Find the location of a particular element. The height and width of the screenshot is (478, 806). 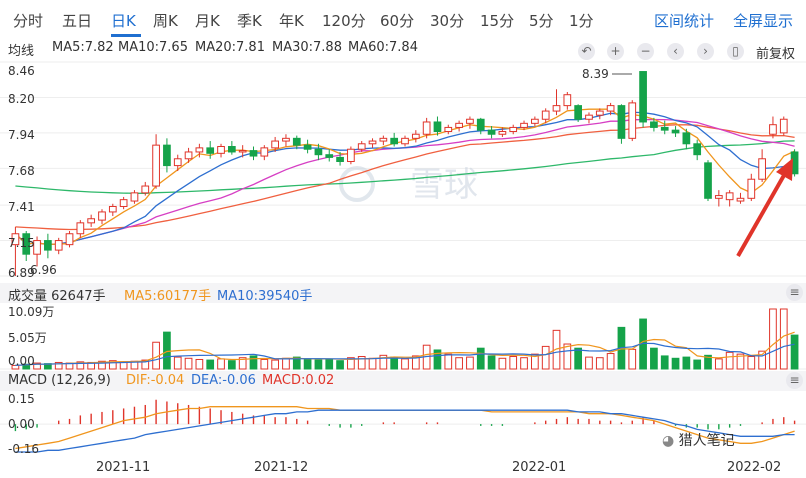

macd-value: MACD:0.02 is located at coordinates (298, 380).